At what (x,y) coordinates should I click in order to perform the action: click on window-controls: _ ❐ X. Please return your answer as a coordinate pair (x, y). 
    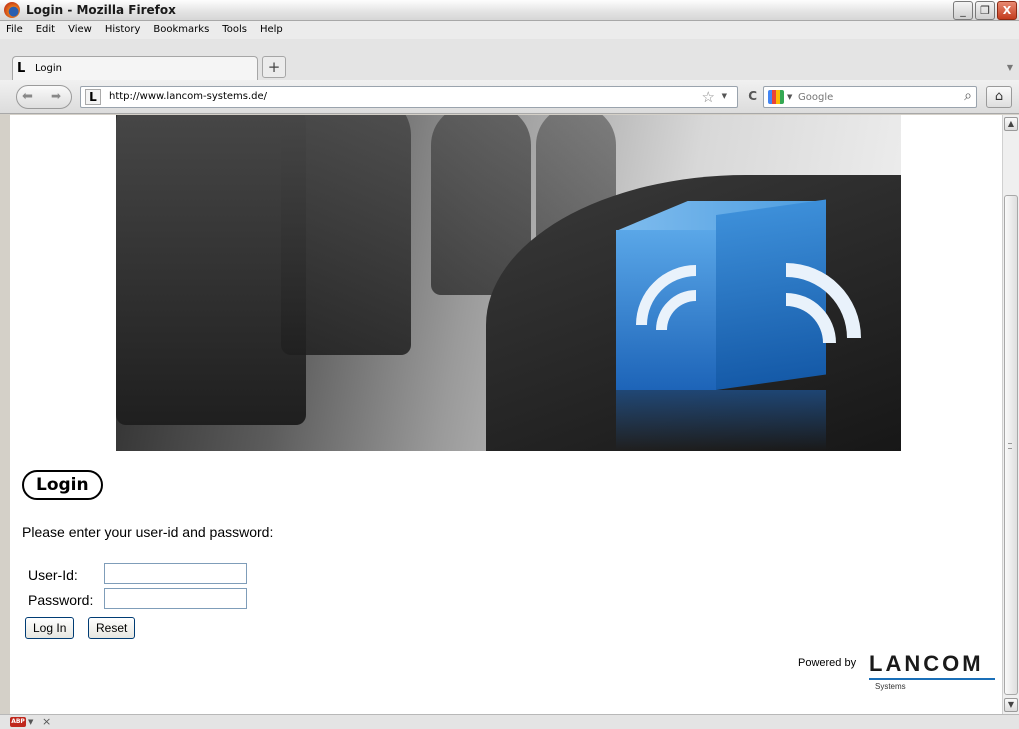
    Looking at the image, I should click on (985, 10).